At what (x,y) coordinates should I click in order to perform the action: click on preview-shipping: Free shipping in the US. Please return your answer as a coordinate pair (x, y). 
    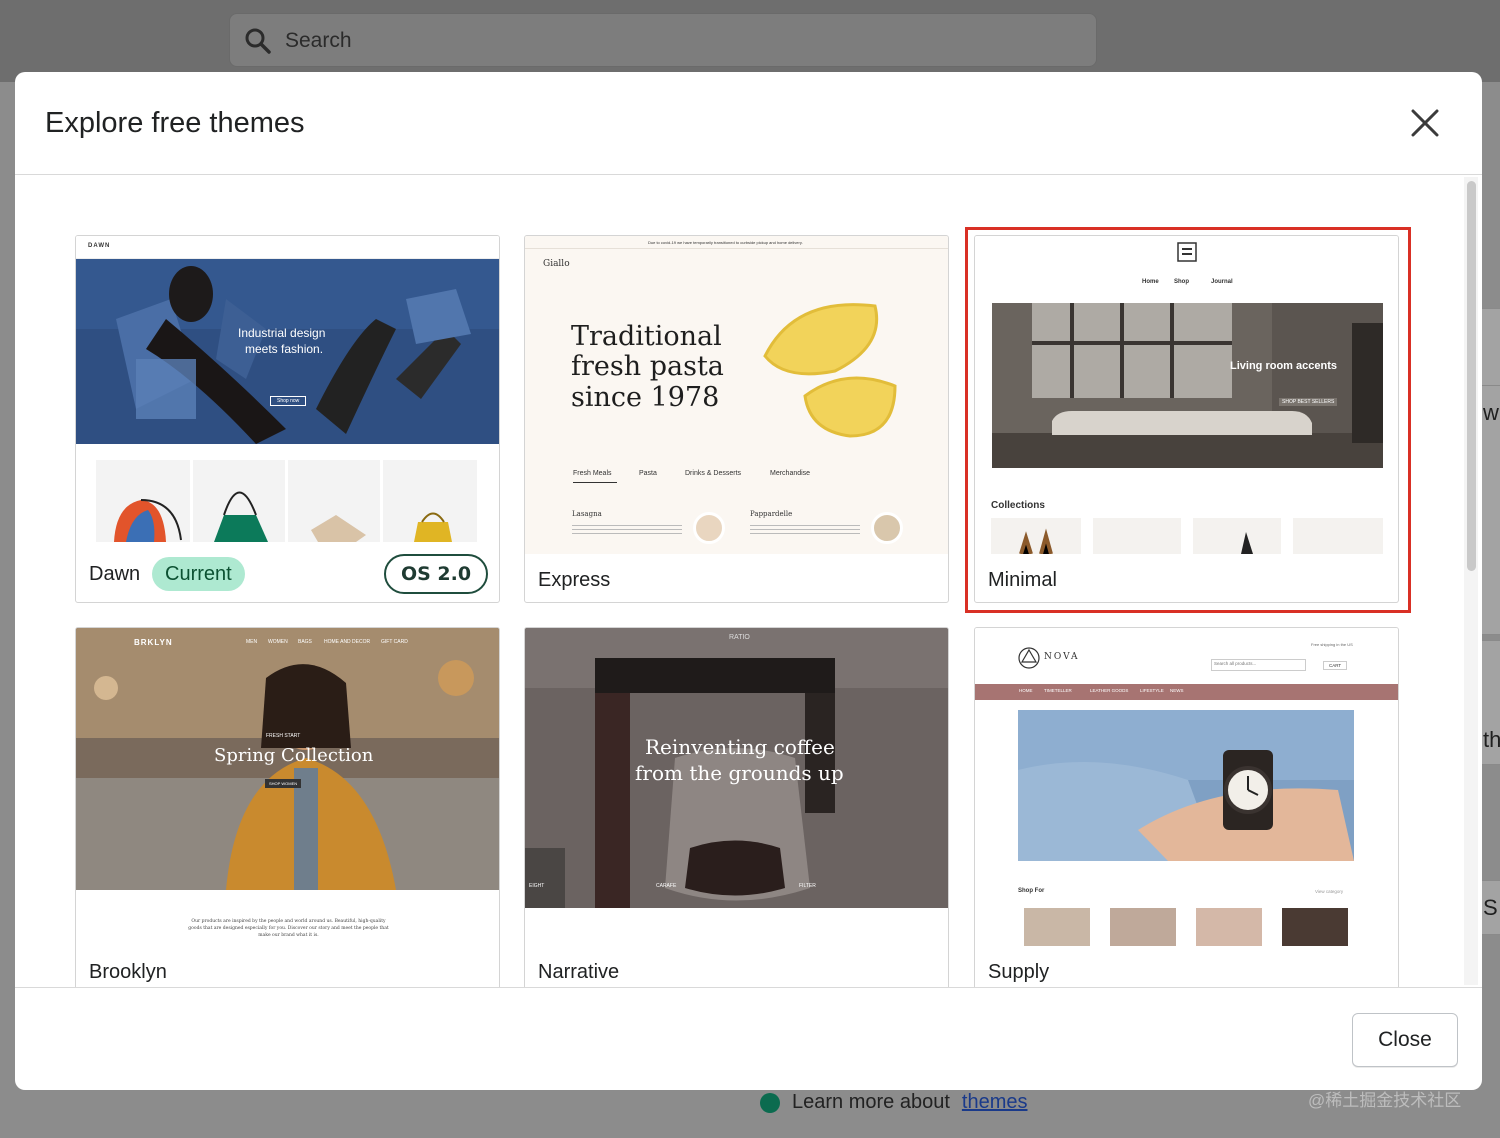
    Looking at the image, I should click on (1332, 644).